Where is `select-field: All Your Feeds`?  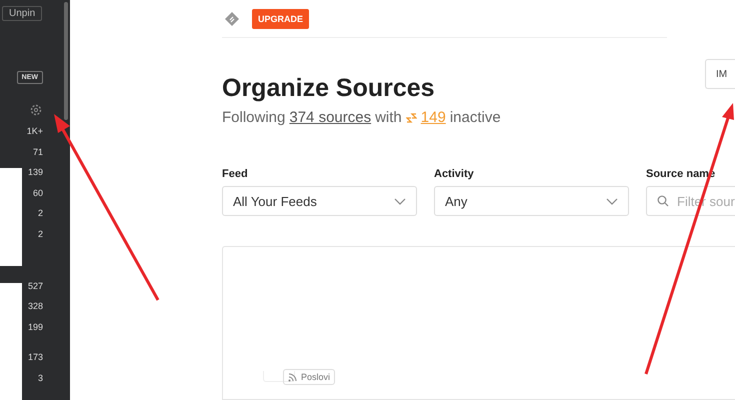
select-field: All Your Feeds is located at coordinates (319, 201).